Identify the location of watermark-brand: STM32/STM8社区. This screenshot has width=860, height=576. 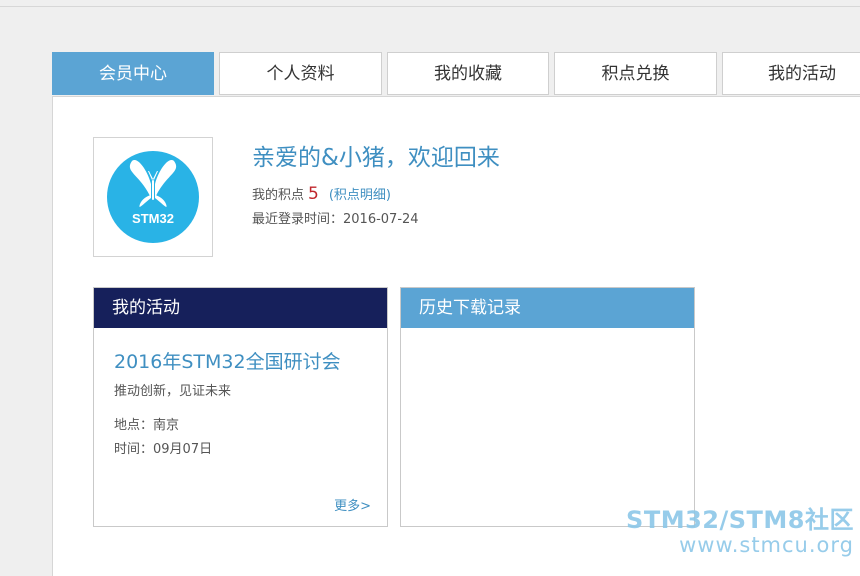
(740, 520).